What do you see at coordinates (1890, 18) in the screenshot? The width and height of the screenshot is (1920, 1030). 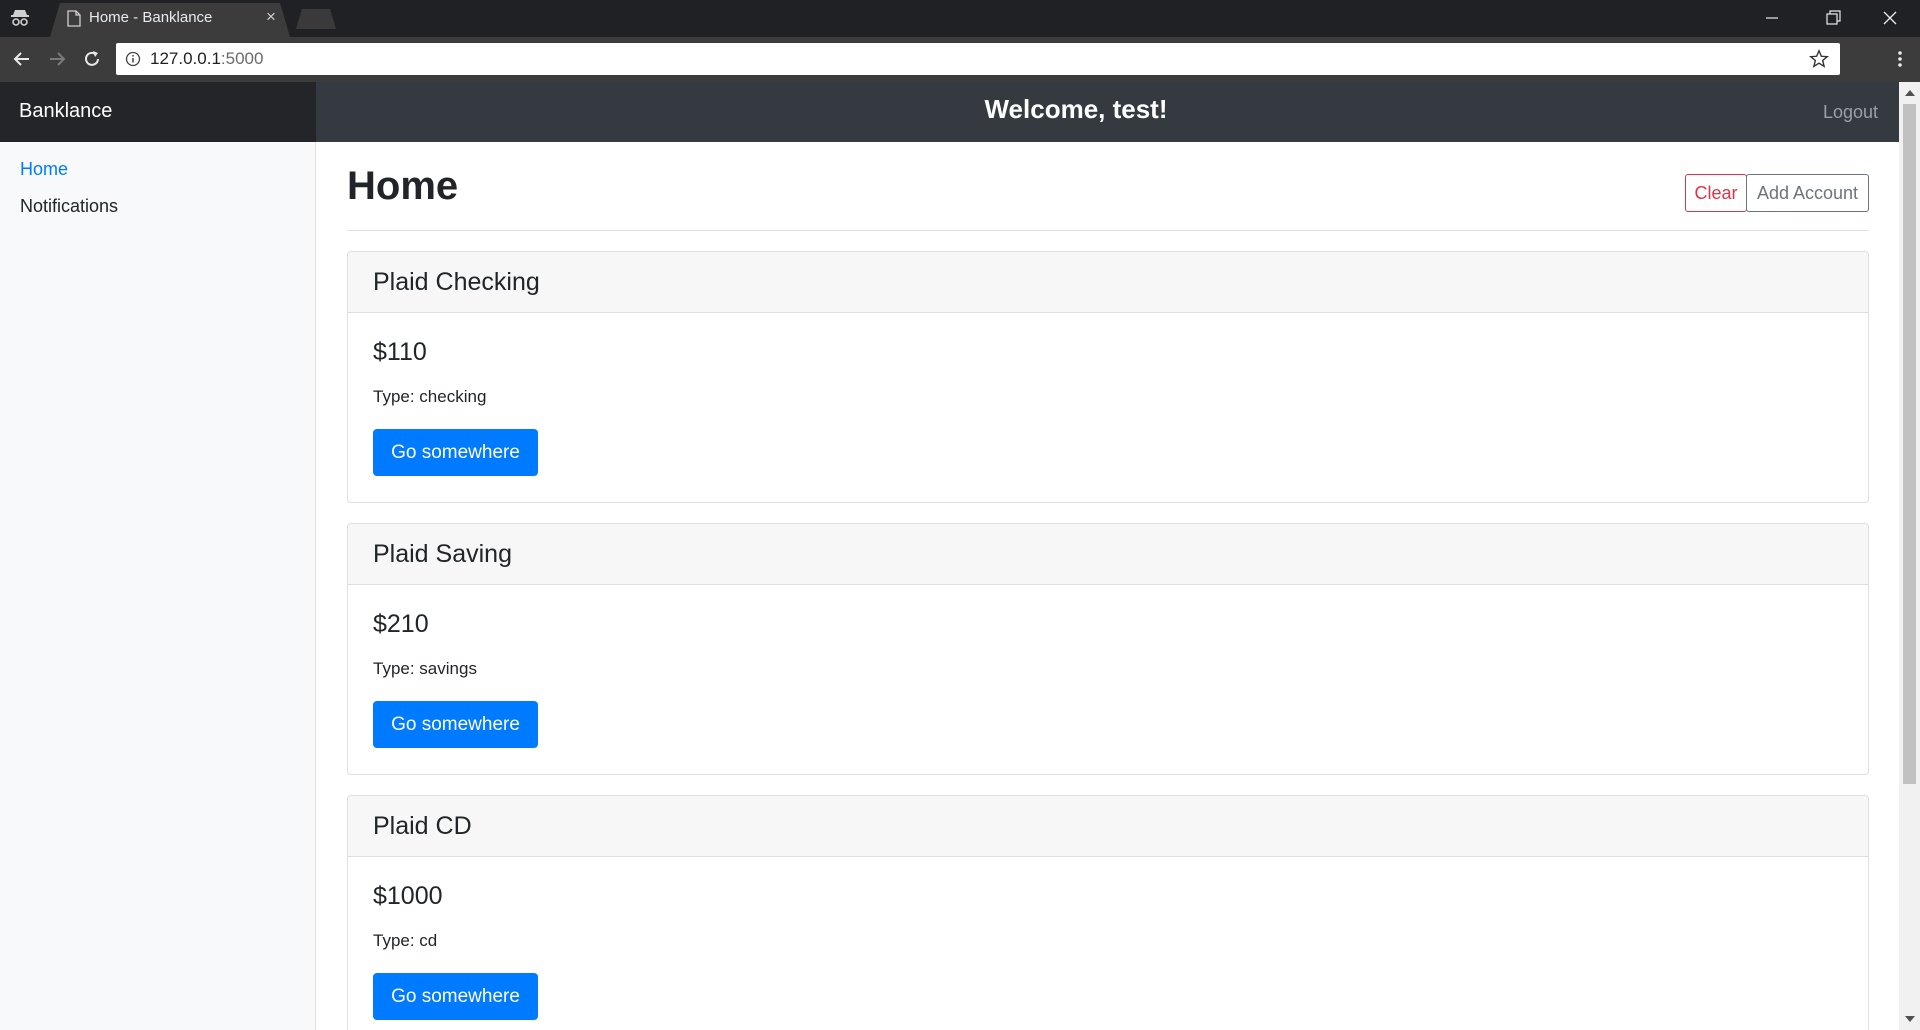 I see `close-window-icon` at bounding box center [1890, 18].